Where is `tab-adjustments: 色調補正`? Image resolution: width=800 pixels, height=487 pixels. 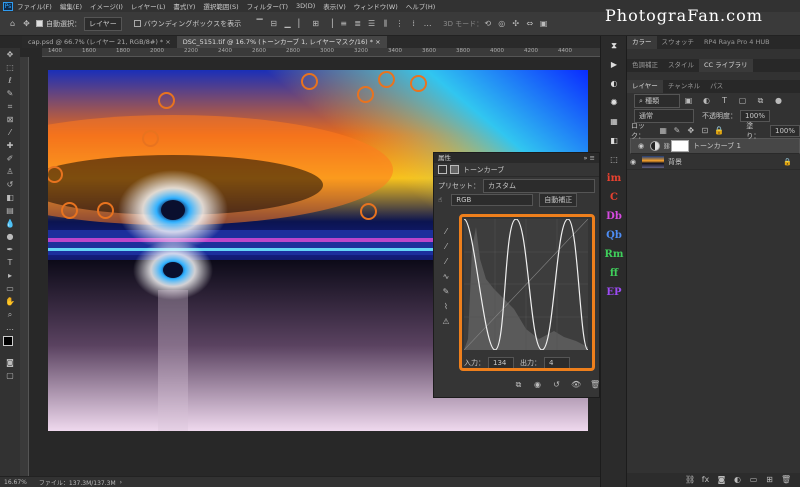
tab-adjustments: 色調補正 is located at coordinates (645, 65).